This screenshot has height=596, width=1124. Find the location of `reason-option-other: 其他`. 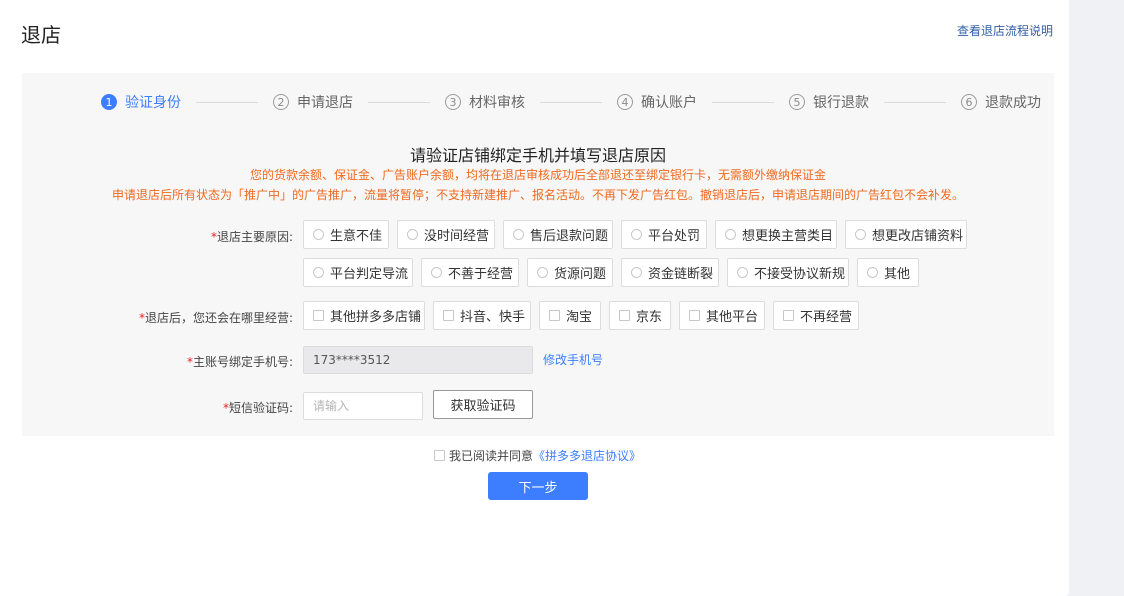

reason-option-other: 其他 is located at coordinates (888, 272).